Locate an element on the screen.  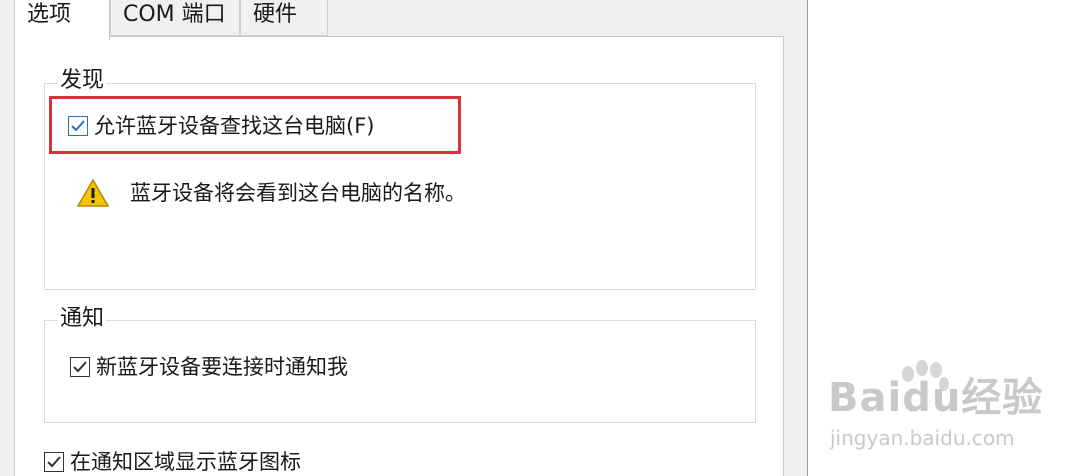
tab-hardware: 硬件 is located at coordinates (284, 18).